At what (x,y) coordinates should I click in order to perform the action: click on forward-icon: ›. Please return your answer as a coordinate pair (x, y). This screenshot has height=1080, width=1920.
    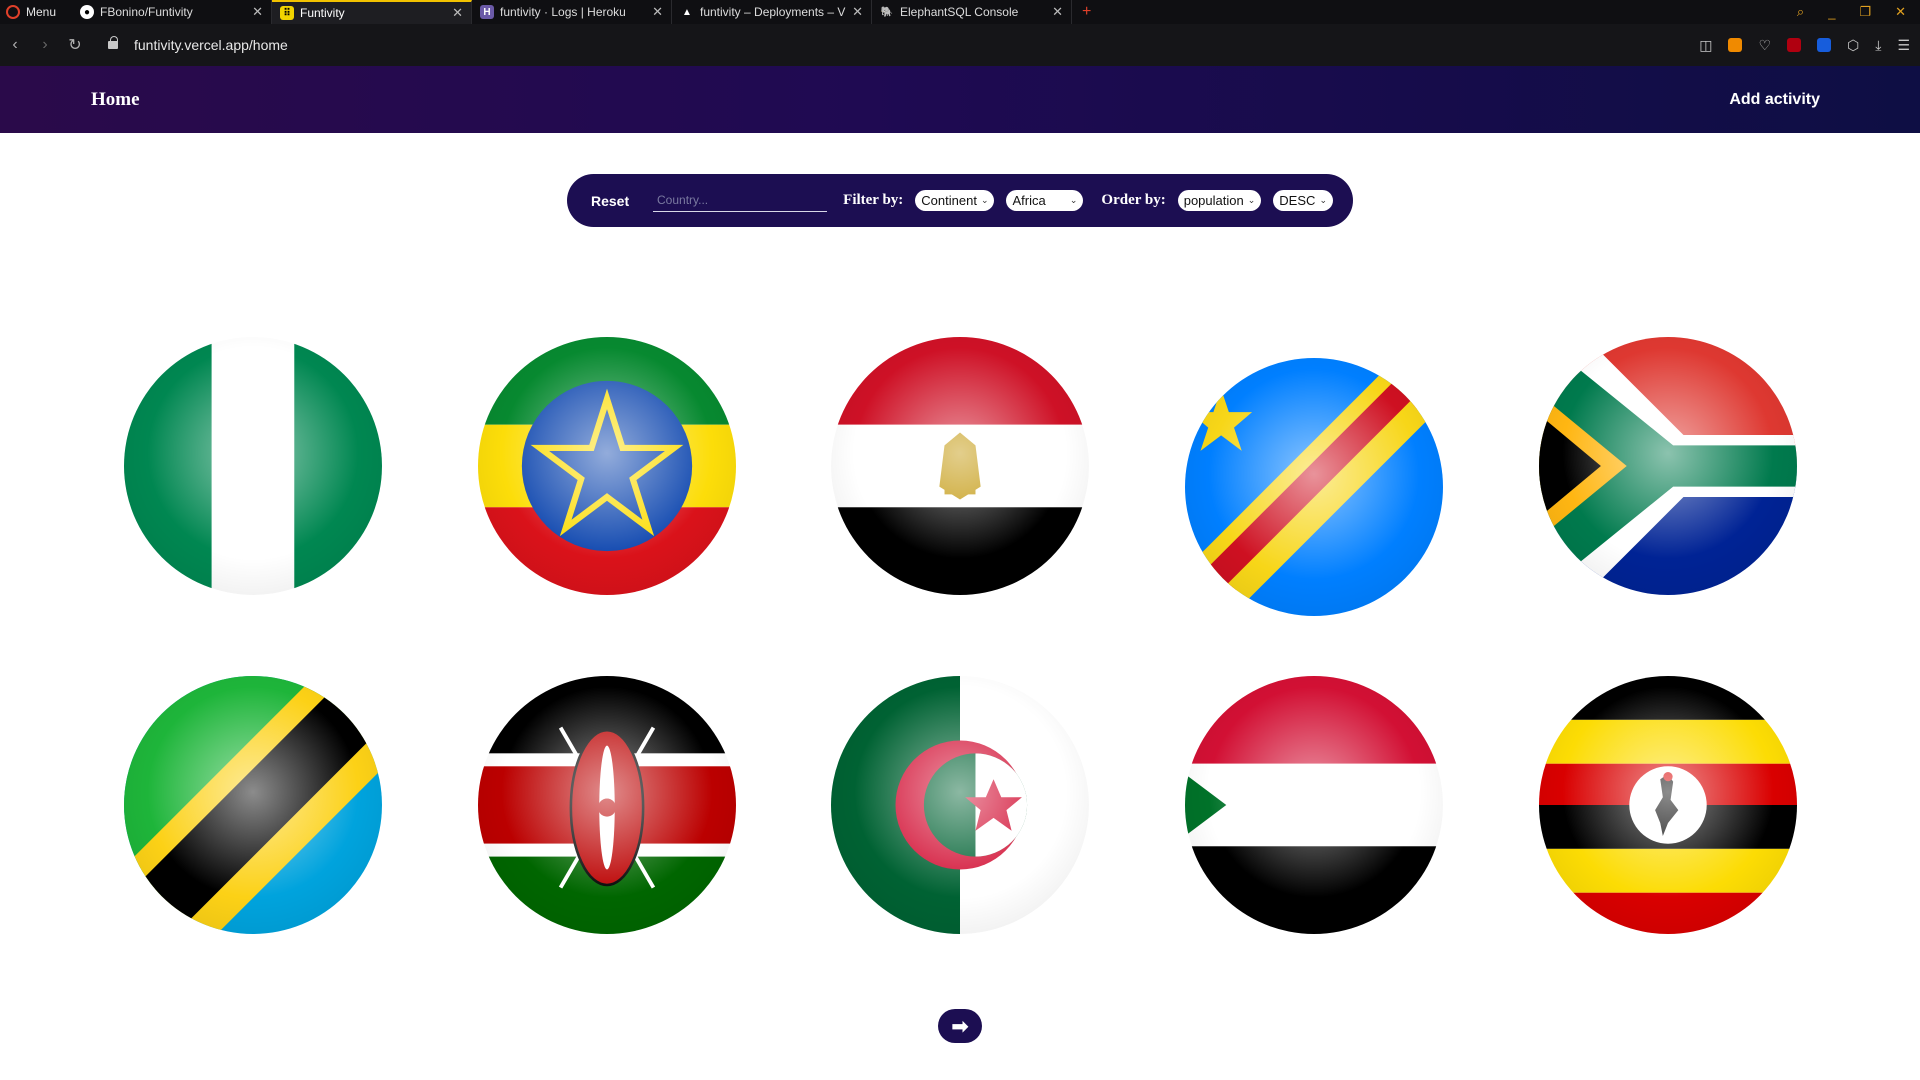
    Looking at the image, I should click on (45, 45).